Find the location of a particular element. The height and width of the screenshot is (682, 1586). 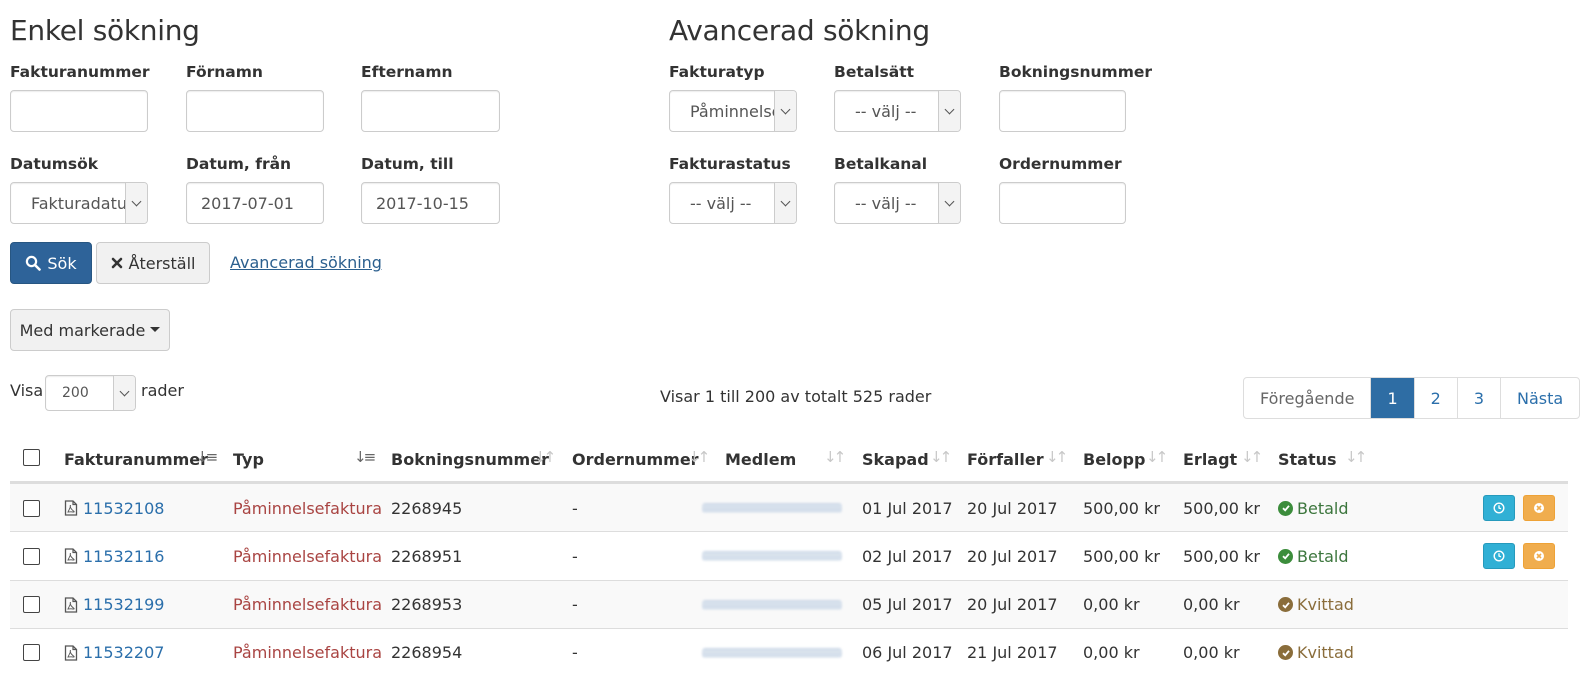

datum-fran-input: 2017-07-01 is located at coordinates (255, 203).